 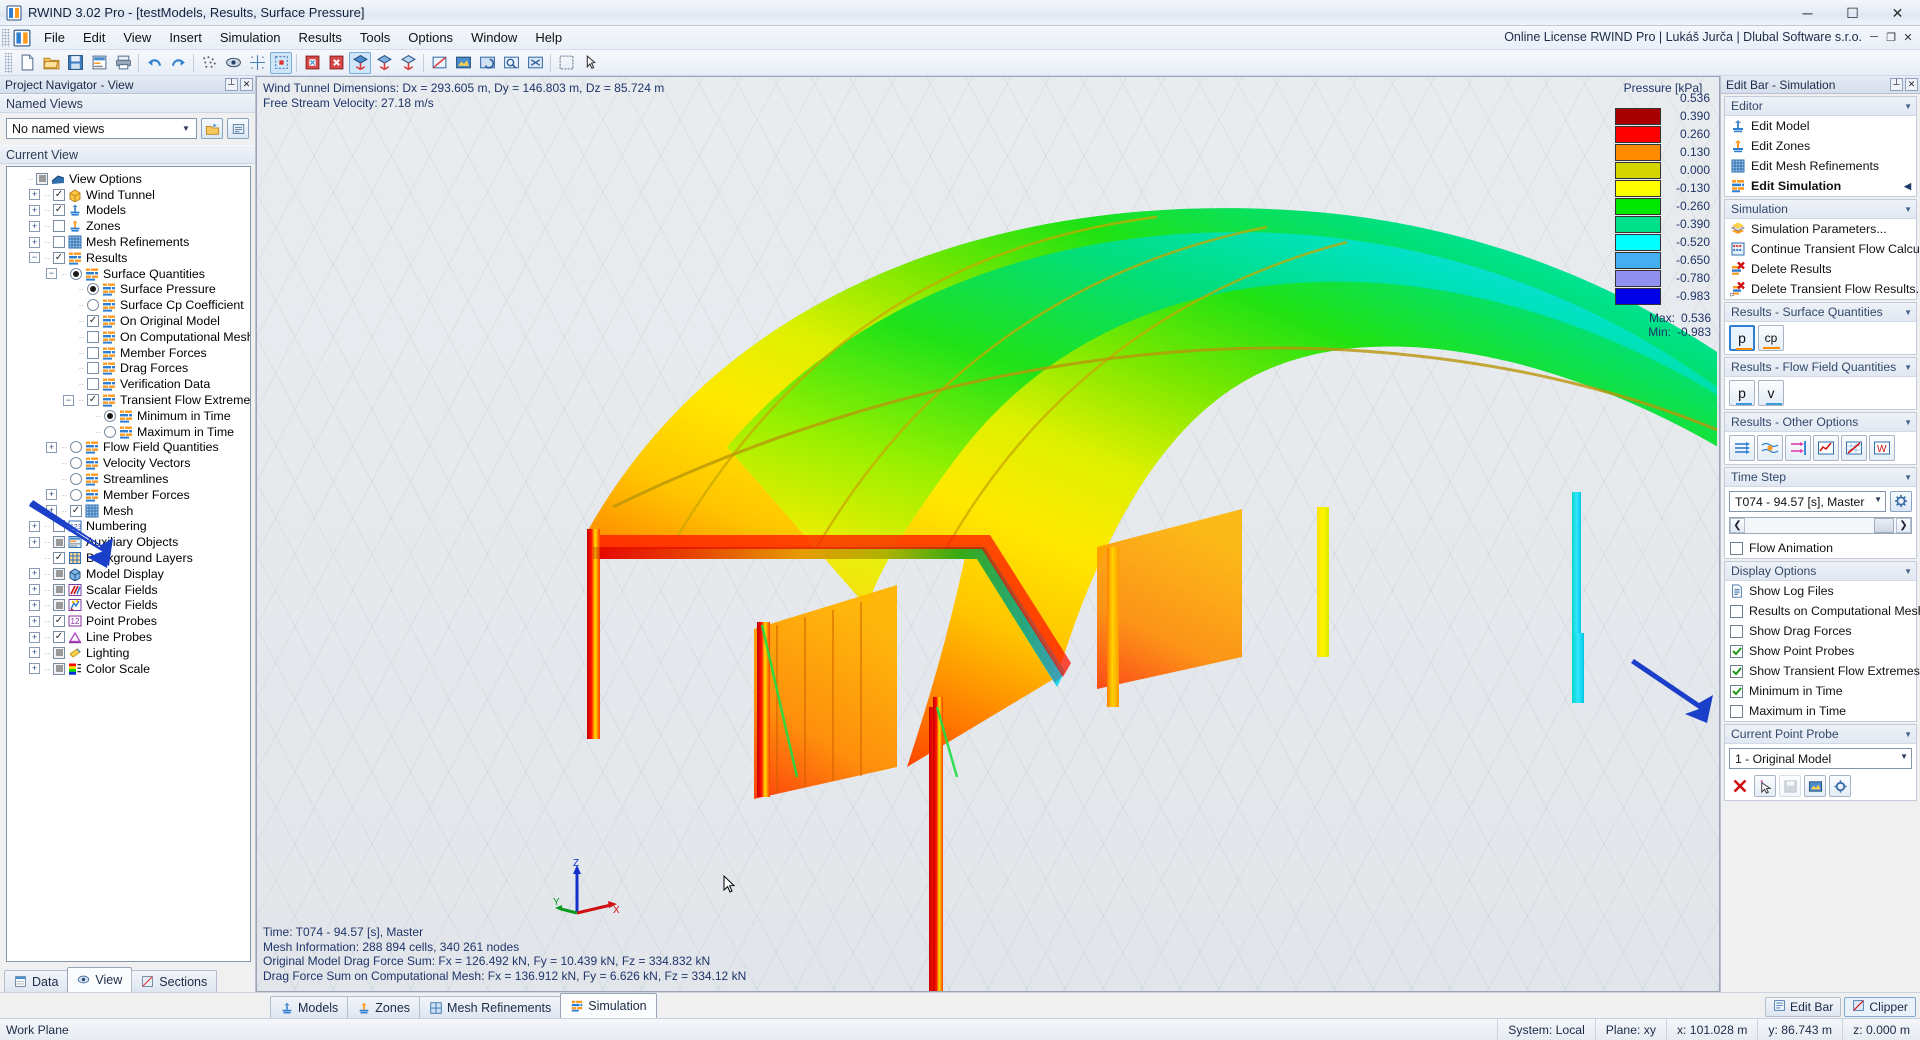 I want to click on current-point-probe-header: Current Point Probe ▼, so click(x=1820, y=734).